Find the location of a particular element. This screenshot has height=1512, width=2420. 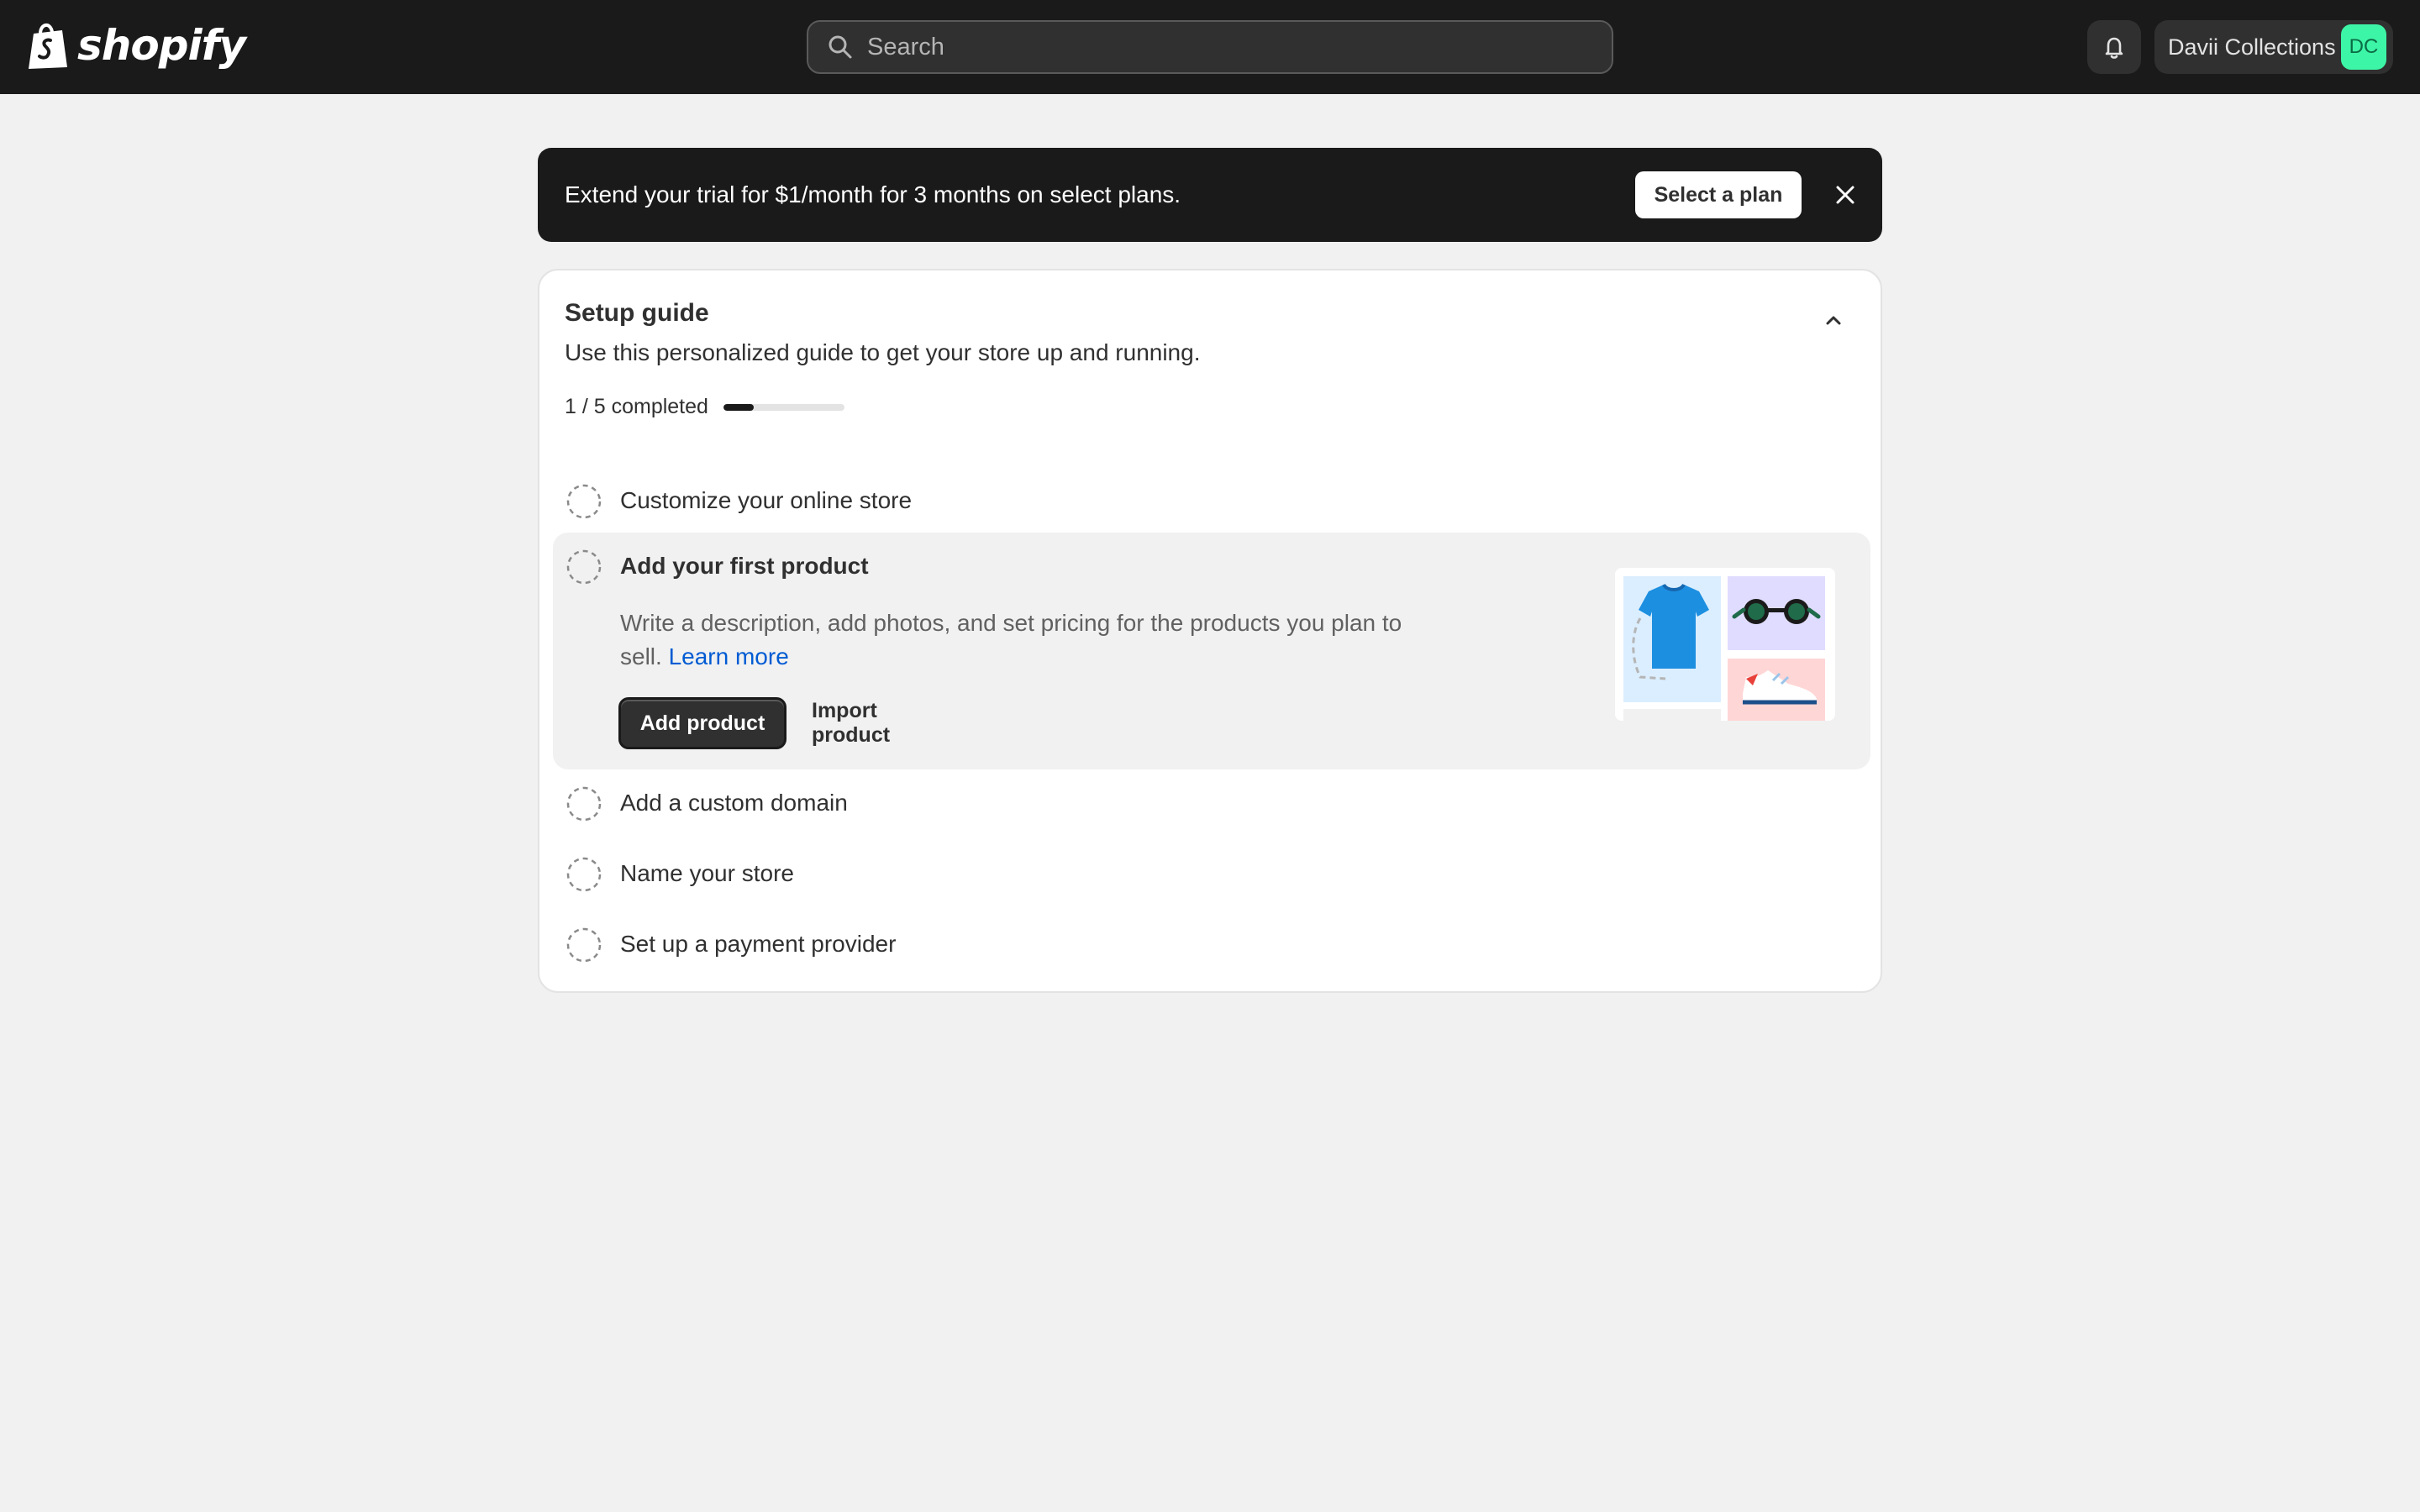

progress-bar is located at coordinates (783, 407).